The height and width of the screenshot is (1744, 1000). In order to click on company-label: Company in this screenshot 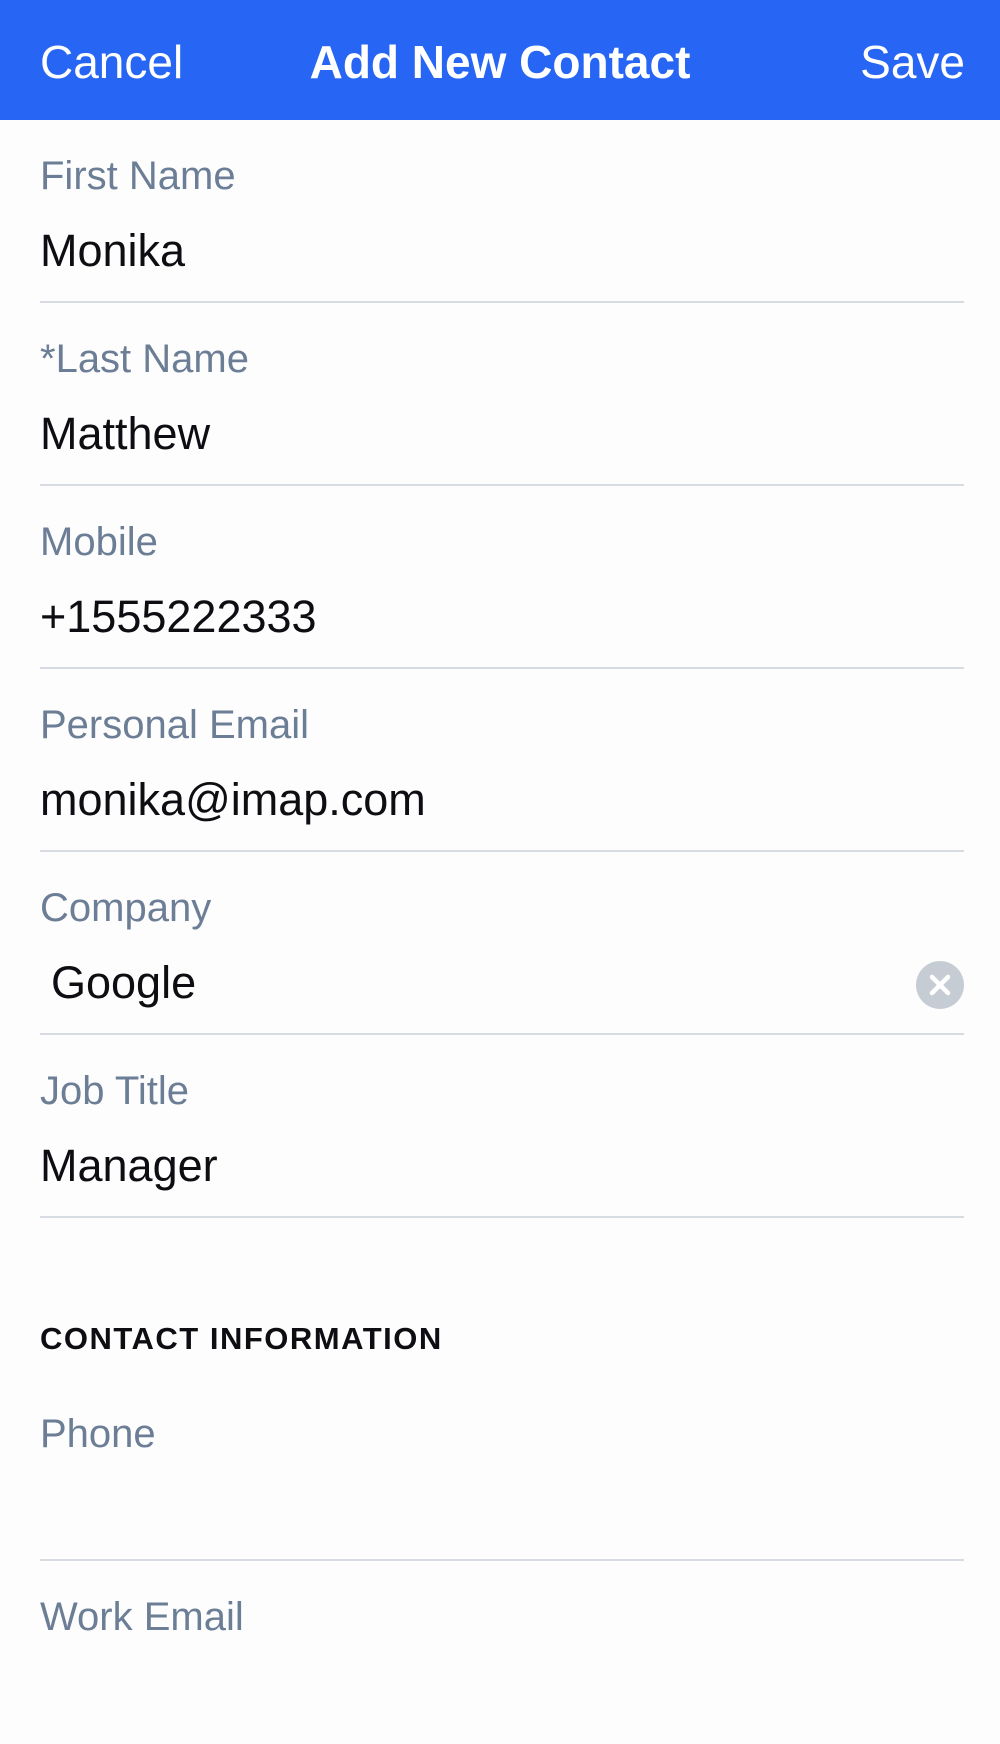, I will do `click(126, 908)`.